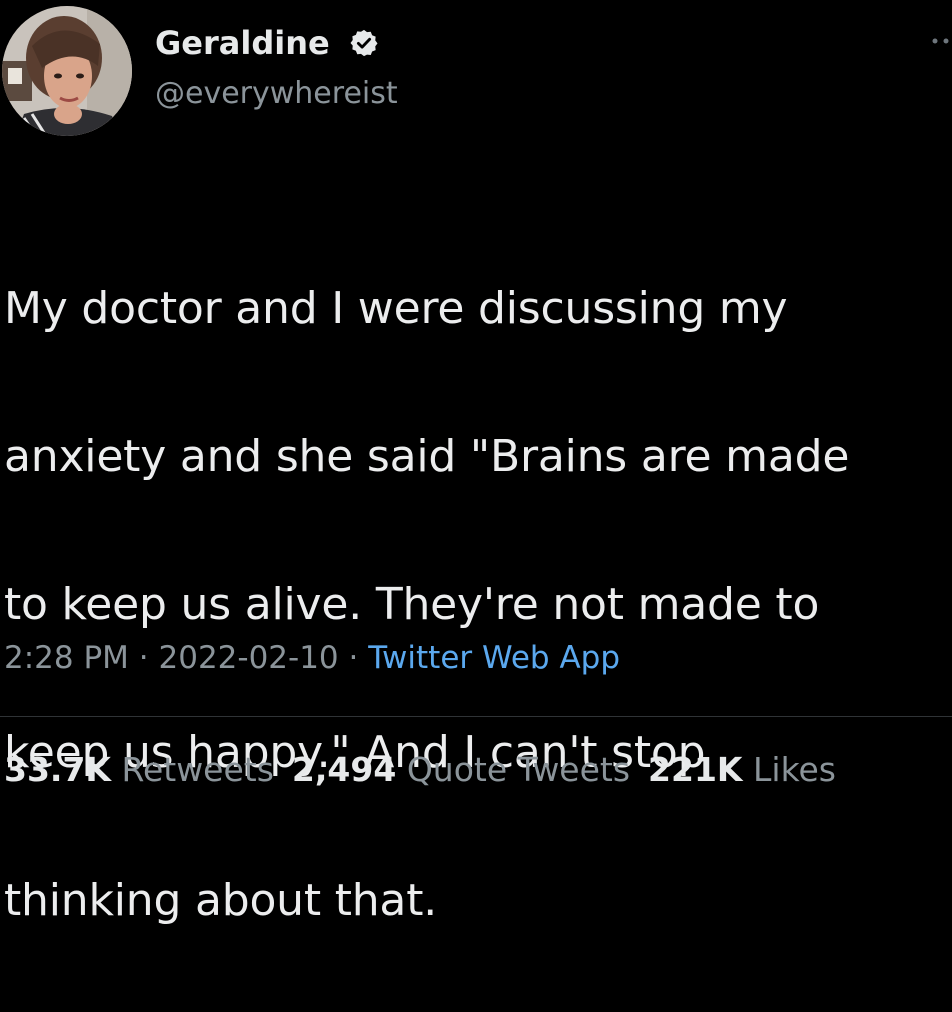  I want to click on likes-stat: 221K Likes, so click(742, 769).